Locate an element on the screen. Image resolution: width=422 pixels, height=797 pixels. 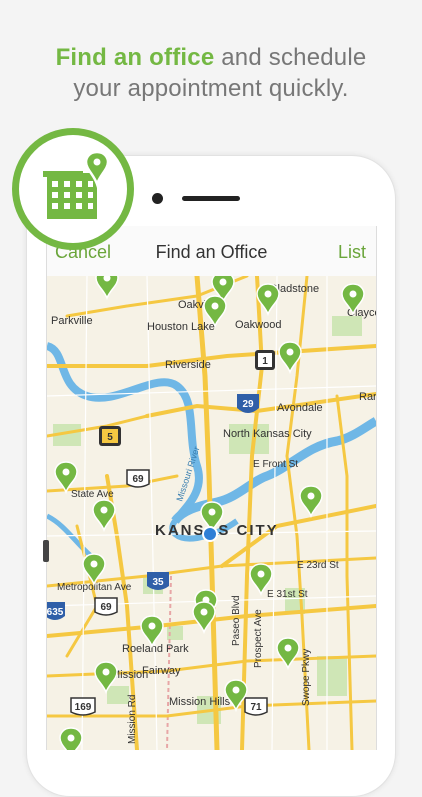
svg-text: 635 is located at coordinates (55, 612).